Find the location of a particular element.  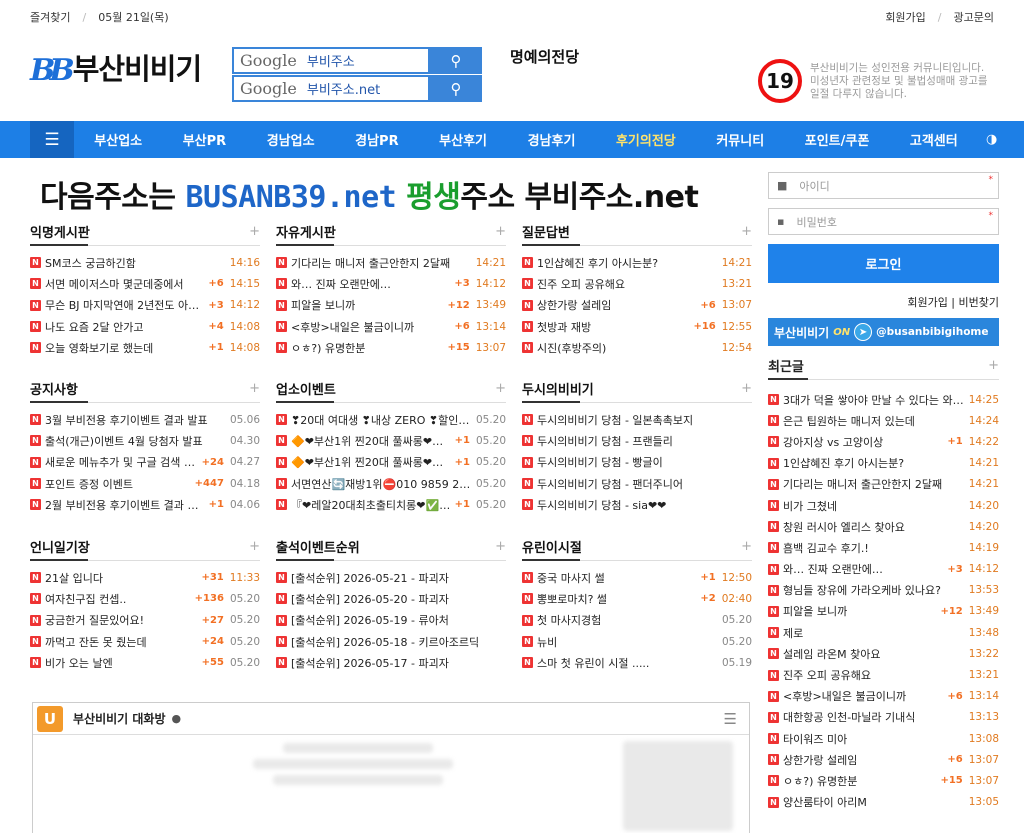

list-item: N 은근 팁원하는 매니저 있는데 14:24 is located at coordinates (883, 420).